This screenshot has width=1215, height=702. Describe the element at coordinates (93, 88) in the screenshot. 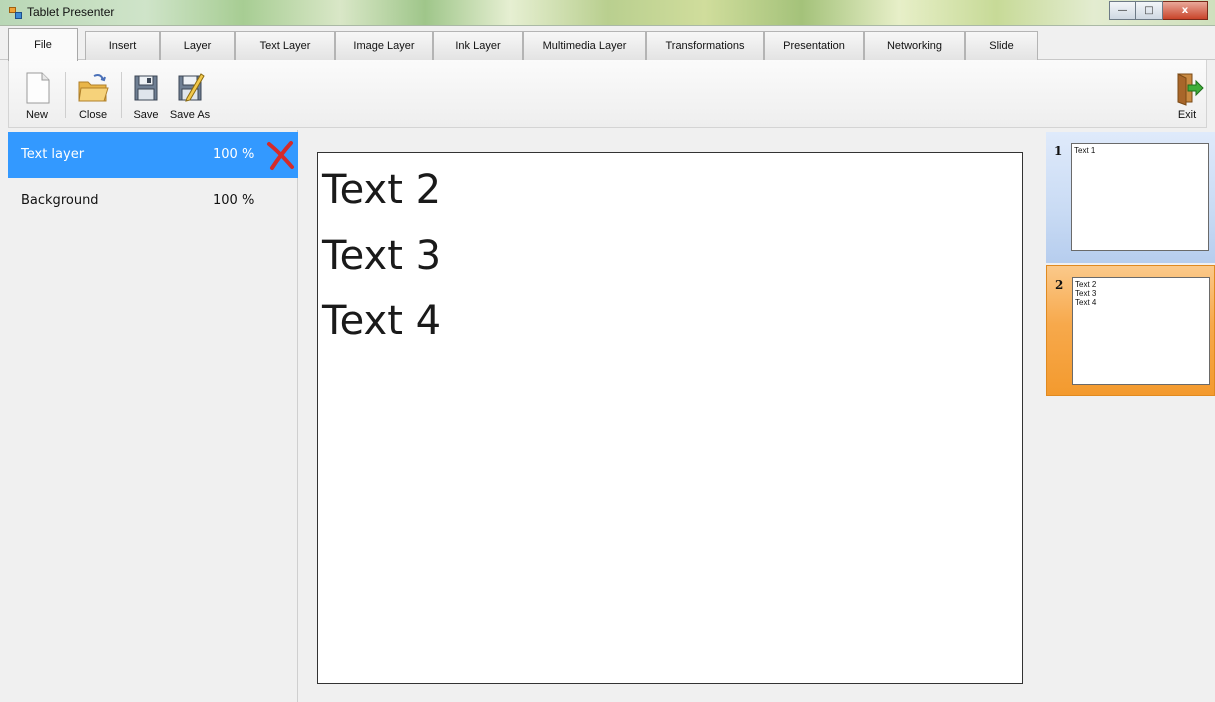

I see `open-folder-icon` at that location.